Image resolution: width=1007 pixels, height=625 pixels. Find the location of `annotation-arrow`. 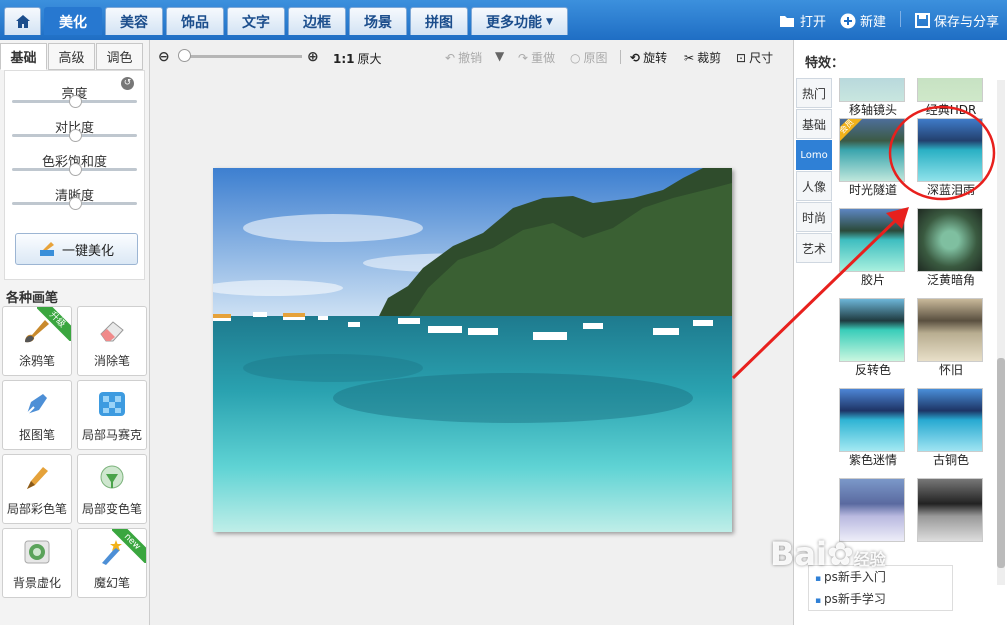

annotation-arrow is located at coordinates (815, 298).